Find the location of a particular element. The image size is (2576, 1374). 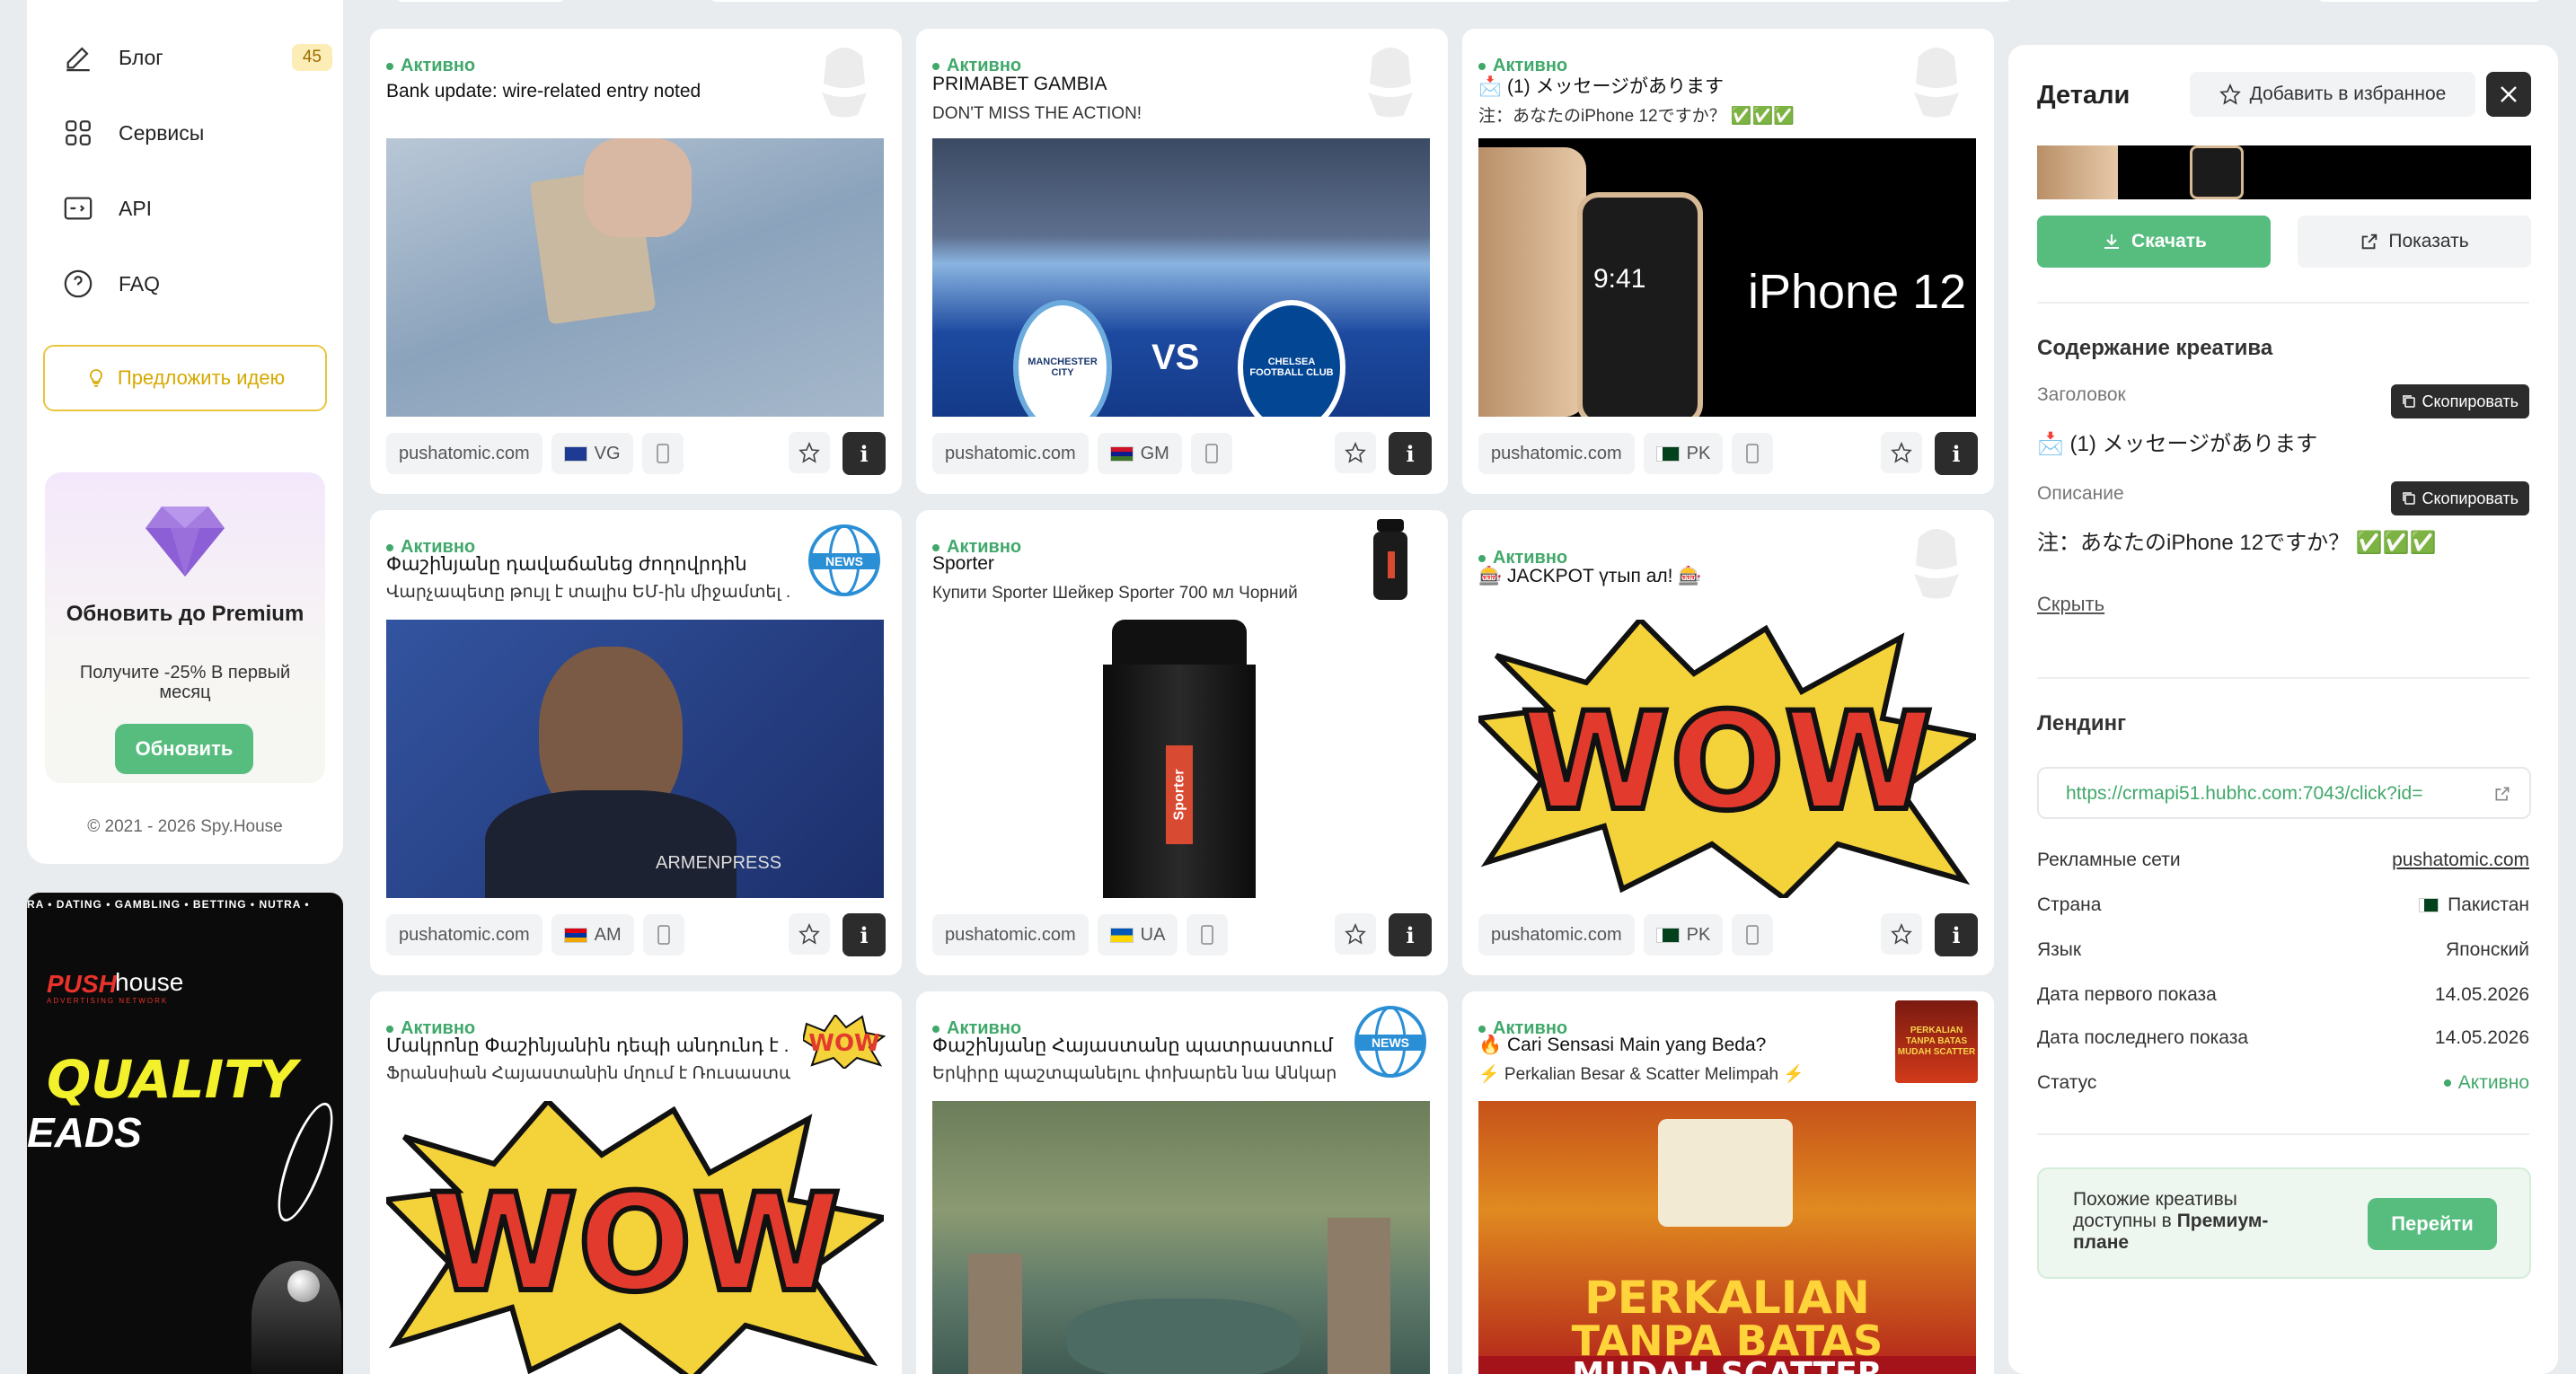

image-watermark: ARMENPRESS is located at coordinates (719, 863).